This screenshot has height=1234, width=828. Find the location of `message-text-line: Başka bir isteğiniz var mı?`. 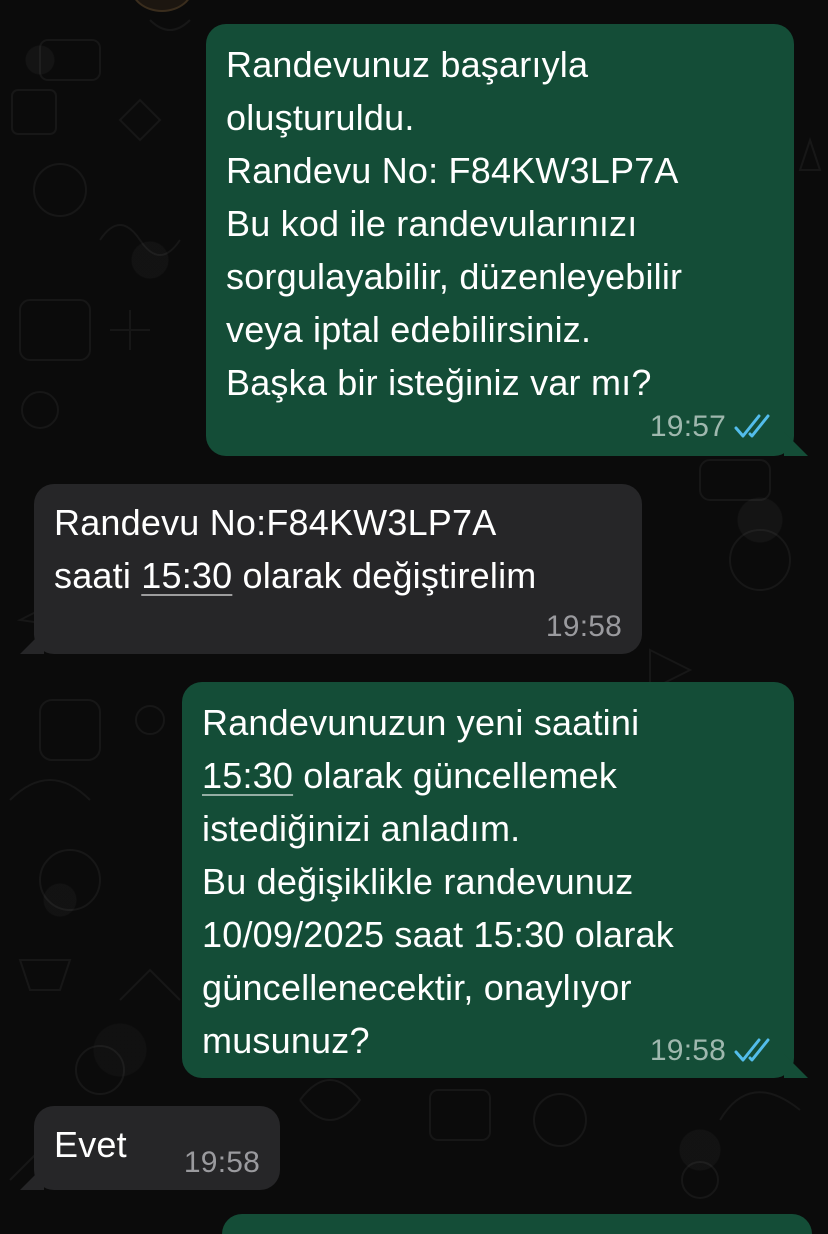

message-text-line: Başka bir isteğiniz var mı? is located at coordinates (439, 382).